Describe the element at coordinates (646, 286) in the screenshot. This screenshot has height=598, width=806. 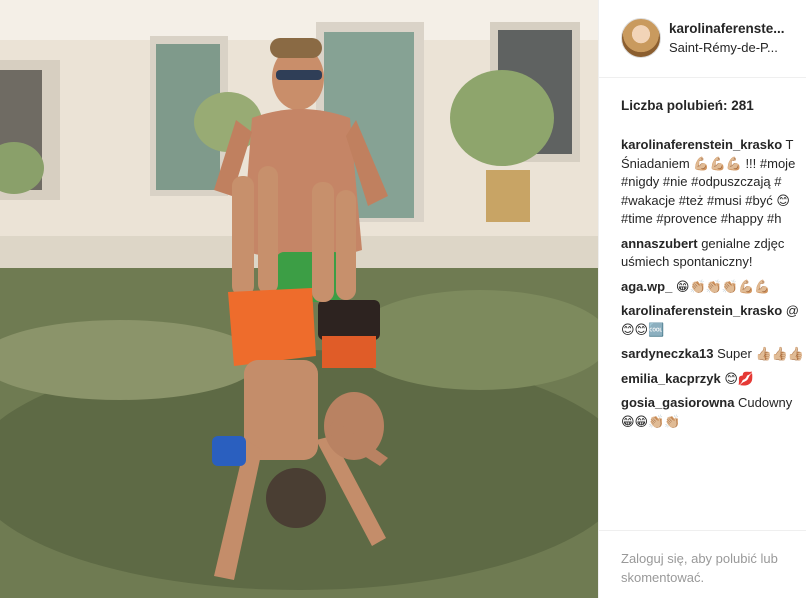
I see `comment-author-link: aga.wp_` at that location.